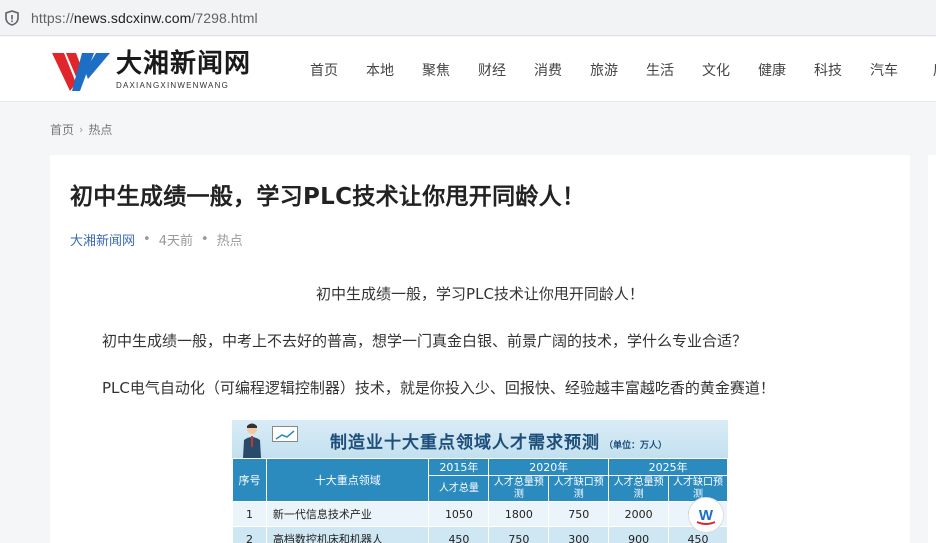 Image resolution: width=936 pixels, height=543 pixels. Describe the element at coordinates (285, 434) in the screenshot. I see `chart-board-icon` at that location.